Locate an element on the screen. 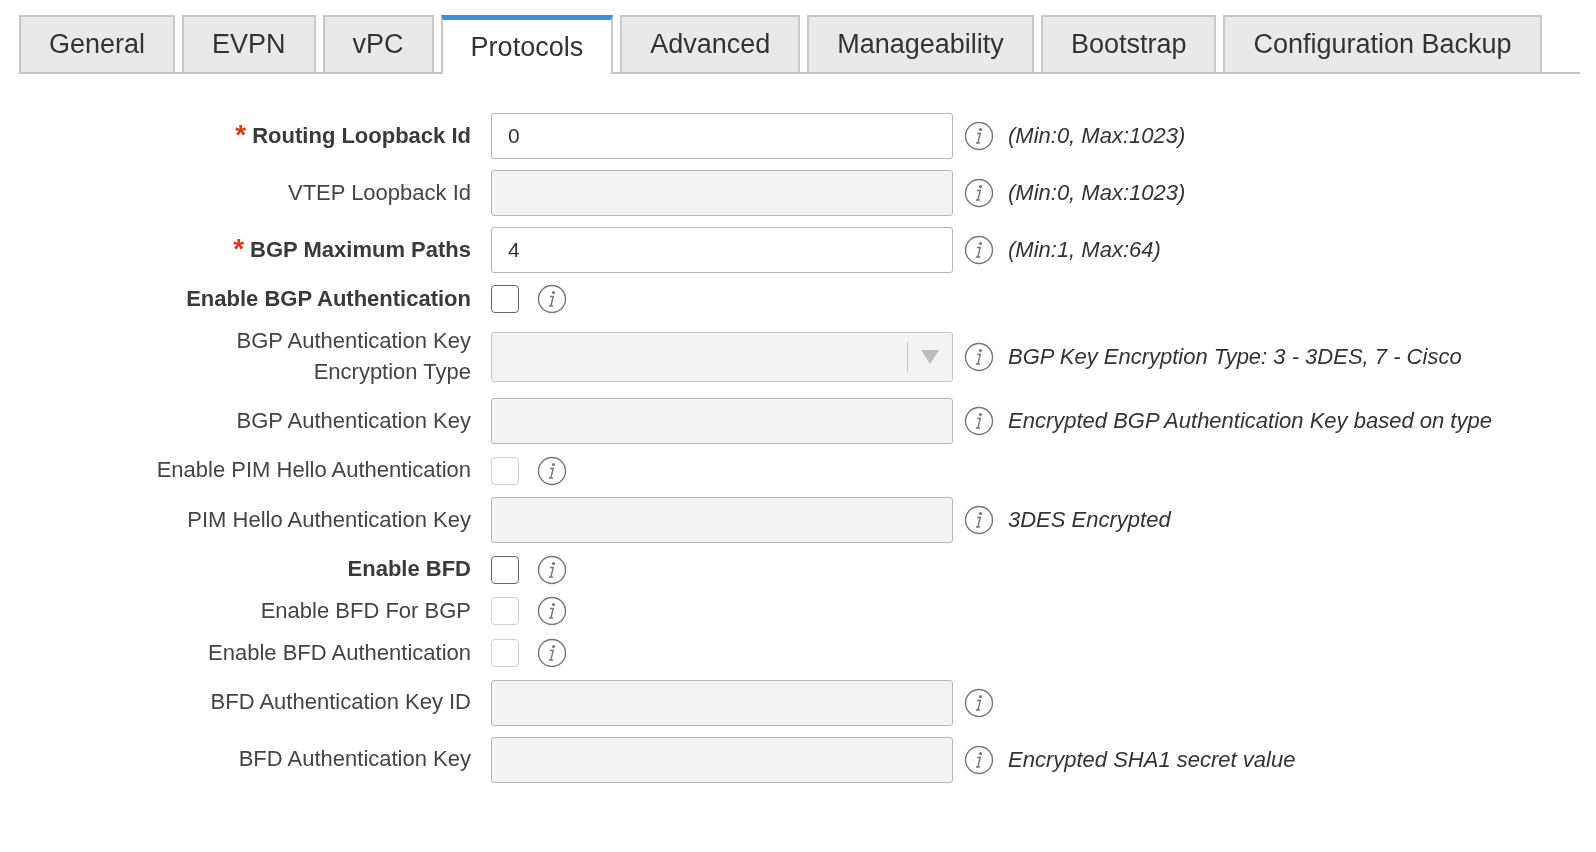 This screenshot has width=1596, height=852. field-label: Enable BFD For BGP is located at coordinates (365, 611).